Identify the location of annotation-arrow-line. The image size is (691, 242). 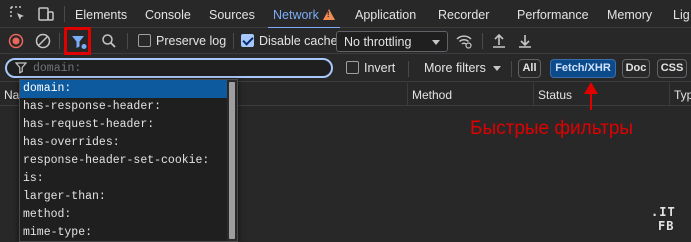
(591, 101).